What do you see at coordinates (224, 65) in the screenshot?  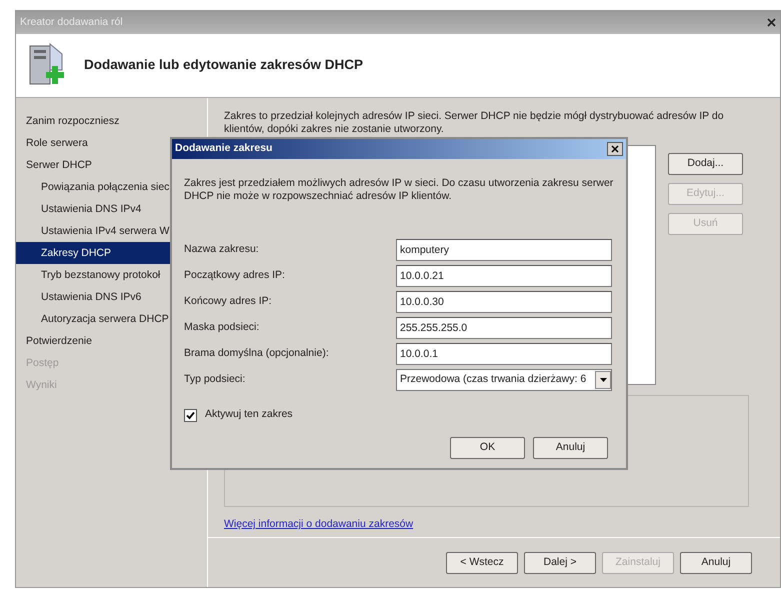 I see `page-heading: Dodawanie lub edytowanie zakresów DHCP` at bounding box center [224, 65].